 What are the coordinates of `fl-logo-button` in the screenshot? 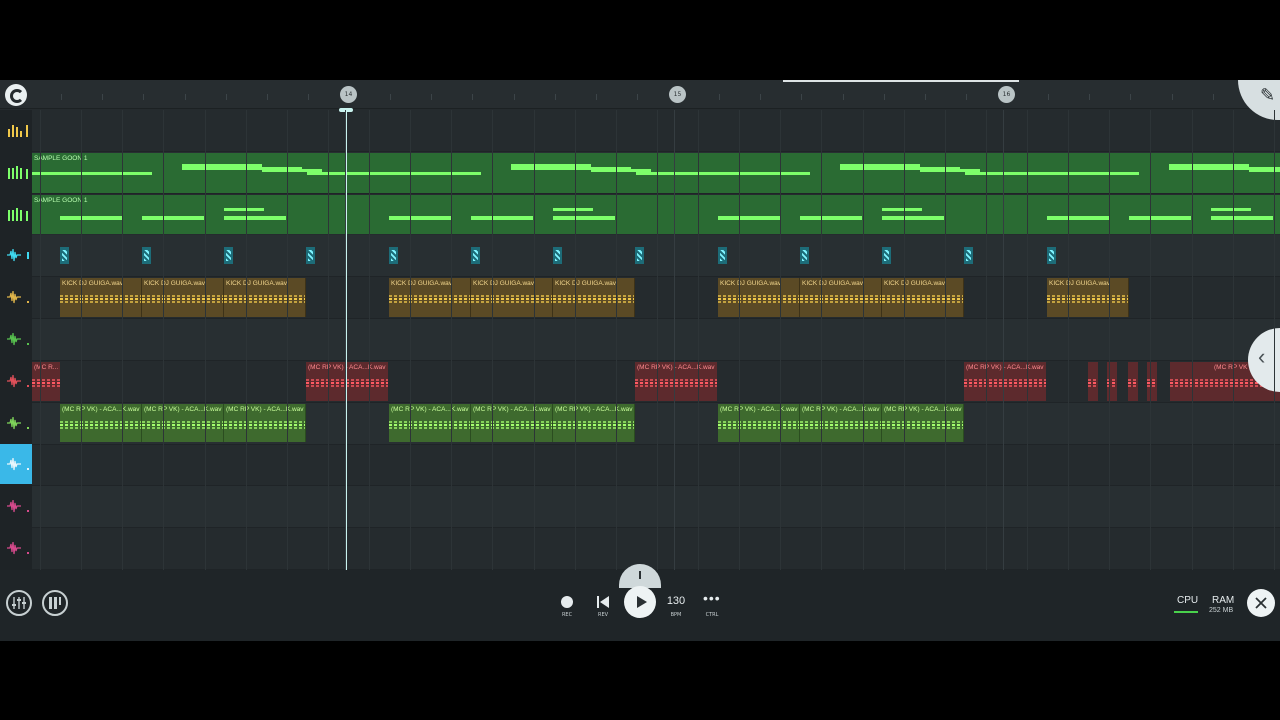 It's located at (16, 95).